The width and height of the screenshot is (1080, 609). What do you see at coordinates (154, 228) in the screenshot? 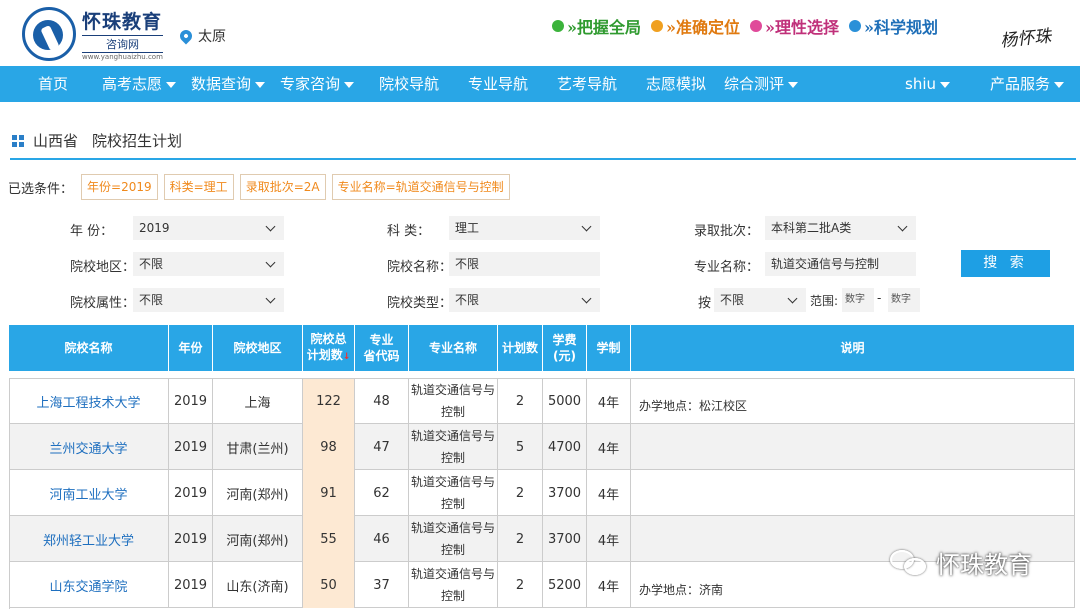
I see `year-select-value: 2019` at bounding box center [154, 228].